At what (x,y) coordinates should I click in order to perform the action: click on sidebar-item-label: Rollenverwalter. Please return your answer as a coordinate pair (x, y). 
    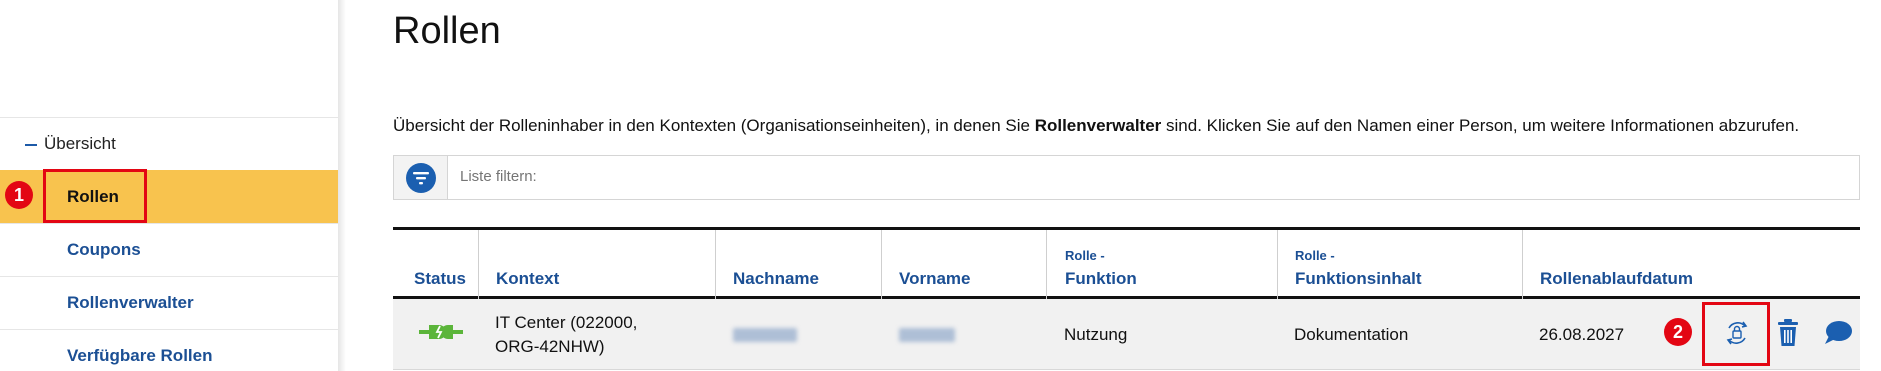
    Looking at the image, I should click on (130, 302).